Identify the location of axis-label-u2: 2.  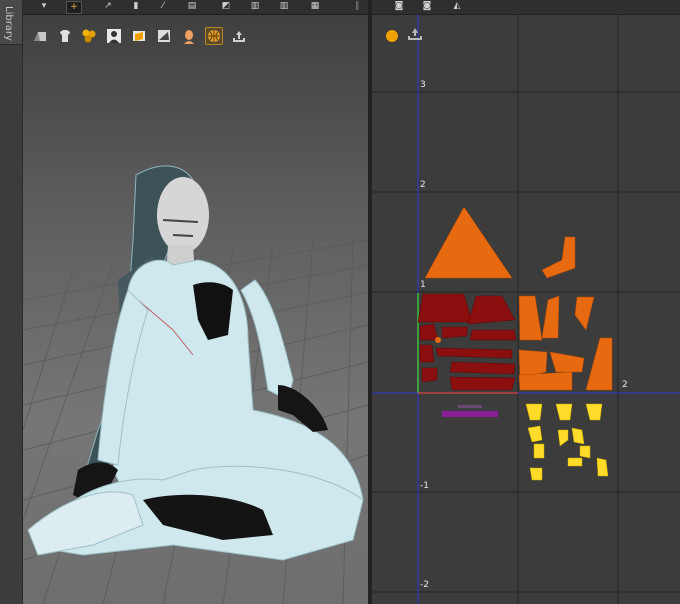
(625, 385).